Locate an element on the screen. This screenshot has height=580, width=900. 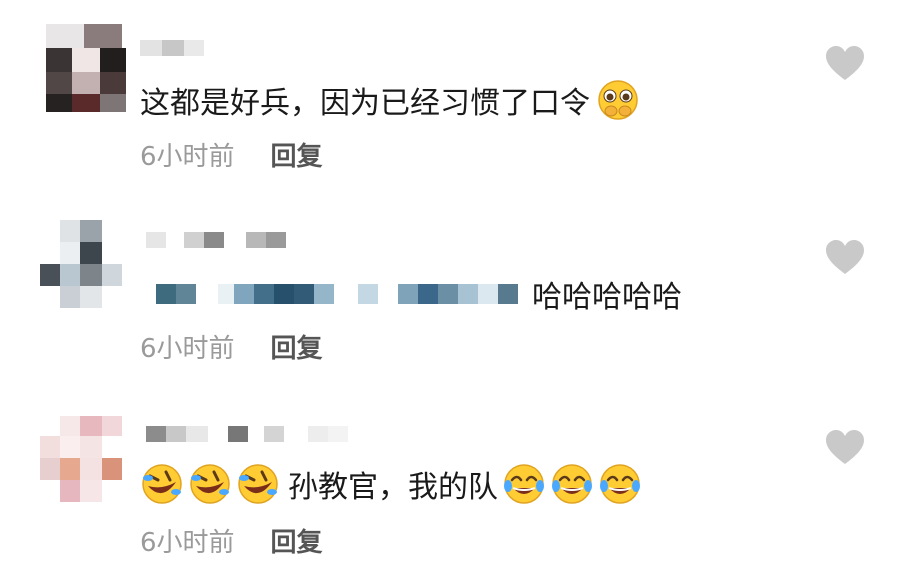
comment-text-row: 这都是好兵，因为已经习惯了口令 is located at coordinates (392, 100).